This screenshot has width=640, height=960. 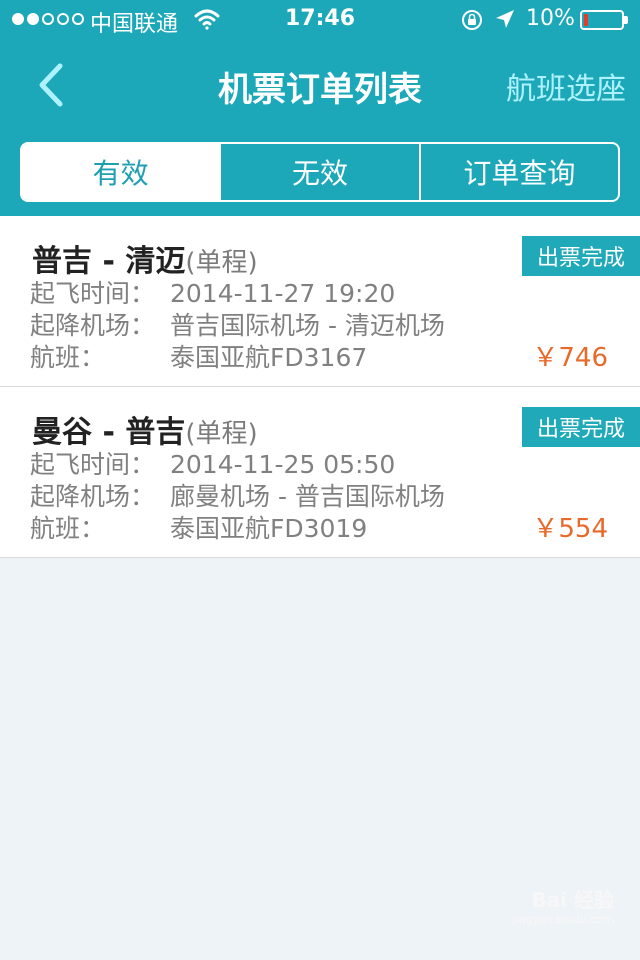 I want to click on flight-value: 泰国亚航FD3167, so click(x=269, y=357).